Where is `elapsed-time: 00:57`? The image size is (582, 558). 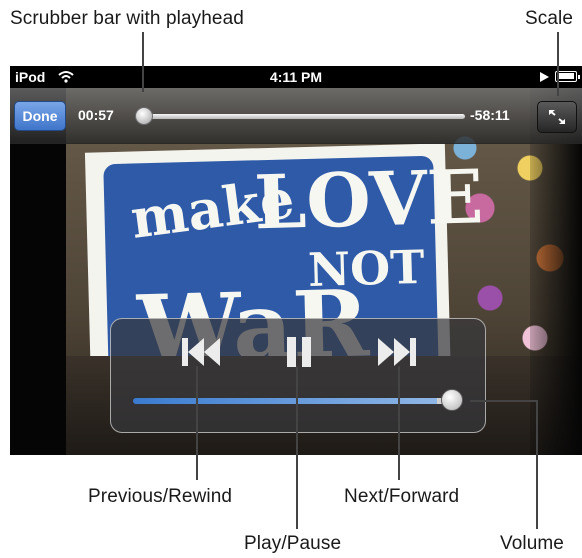
elapsed-time: 00:57 is located at coordinates (96, 115).